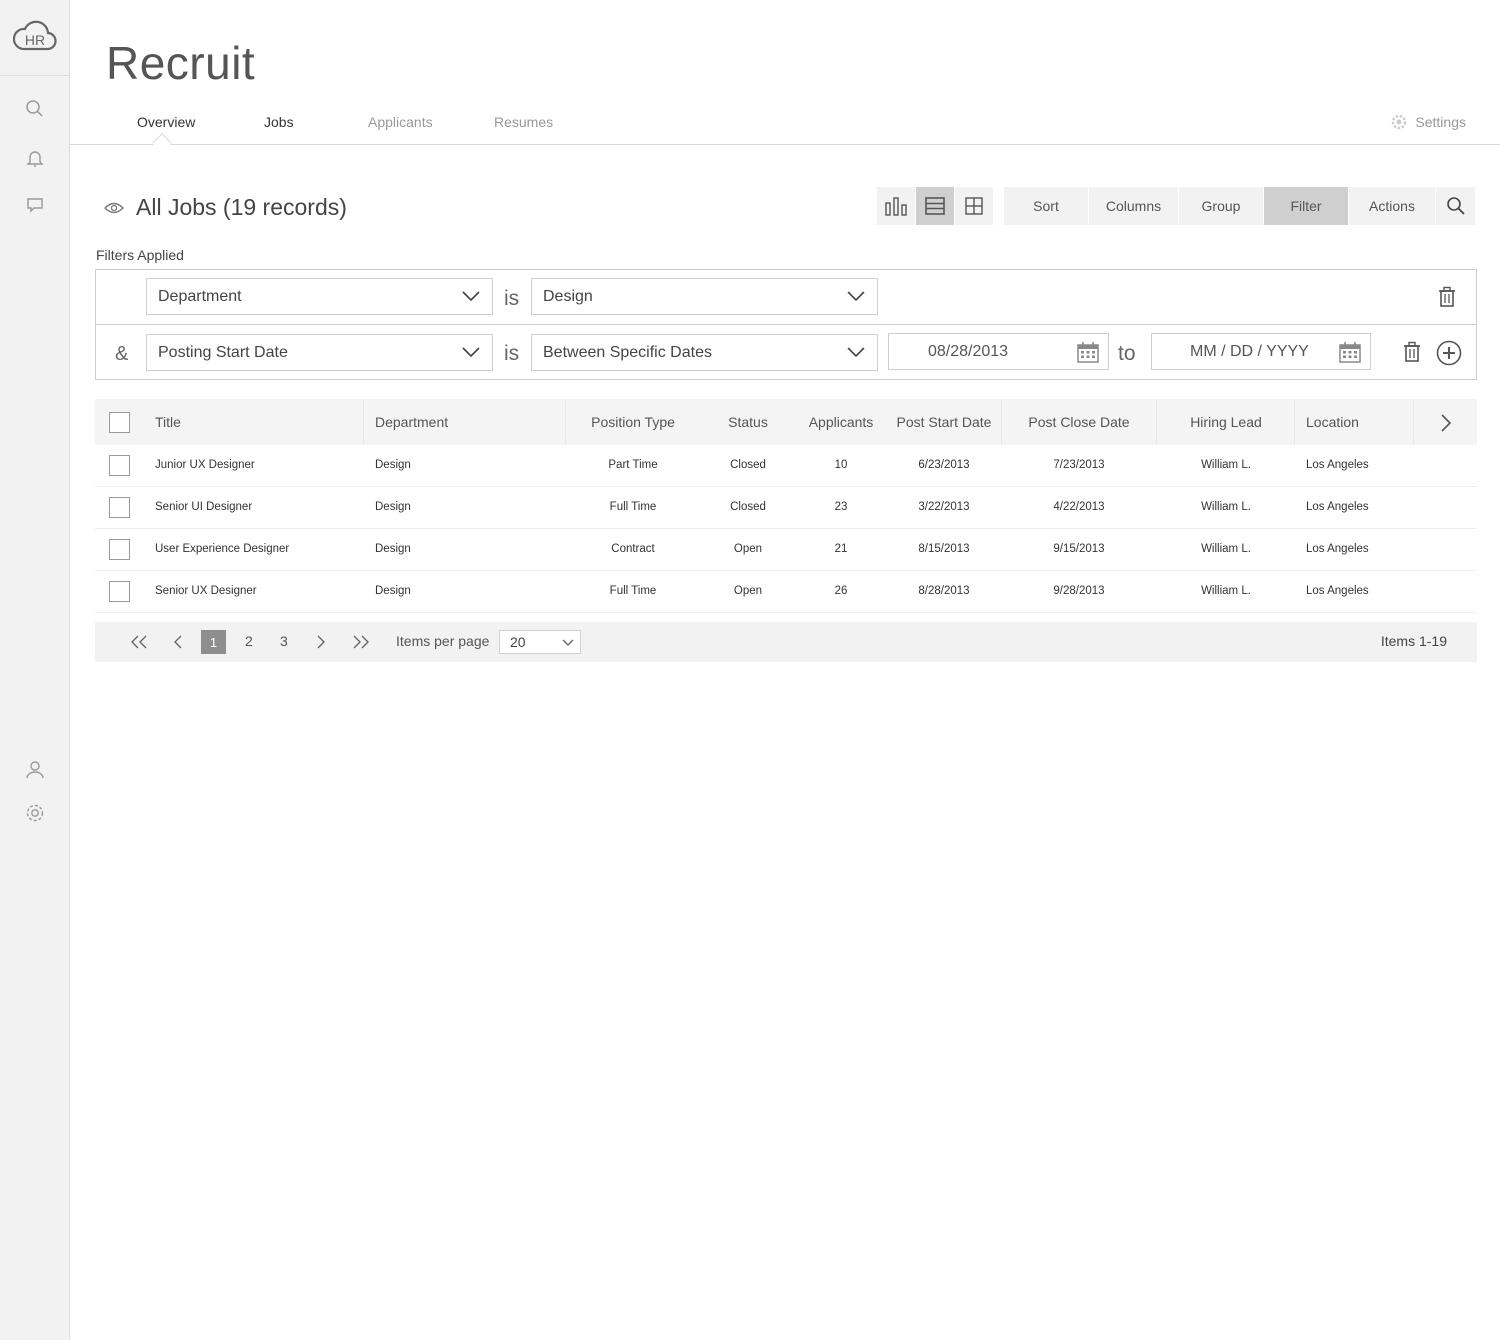 The image size is (1500, 1340). Describe the element at coordinates (114, 208) in the screenshot. I see `eye-icon` at that location.